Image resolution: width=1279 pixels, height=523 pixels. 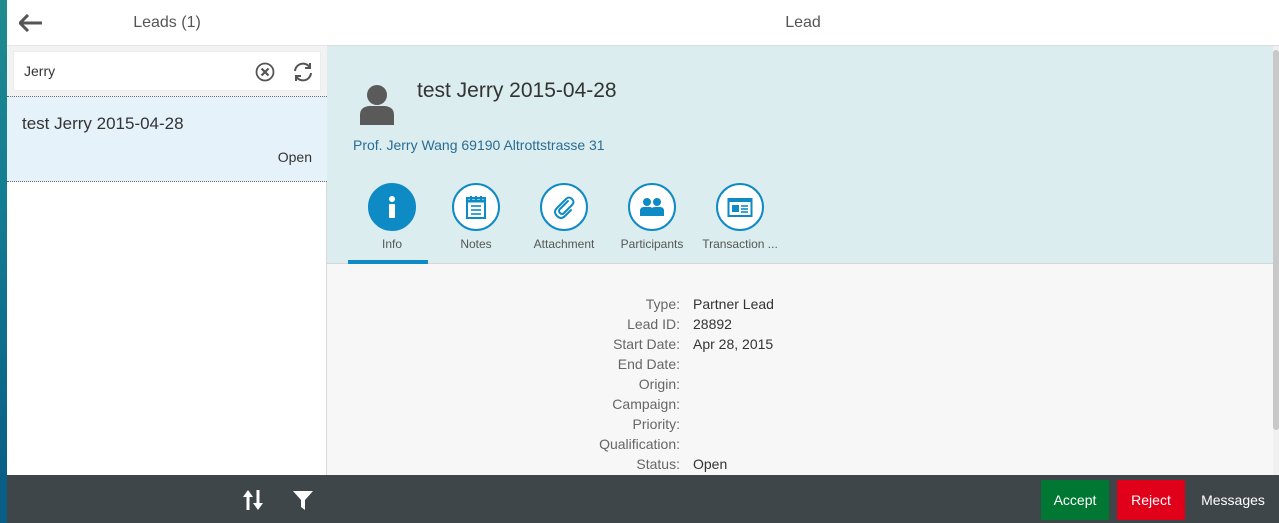 What do you see at coordinates (800, 386) in the screenshot?
I see `form-row-origin: Origin:` at bounding box center [800, 386].